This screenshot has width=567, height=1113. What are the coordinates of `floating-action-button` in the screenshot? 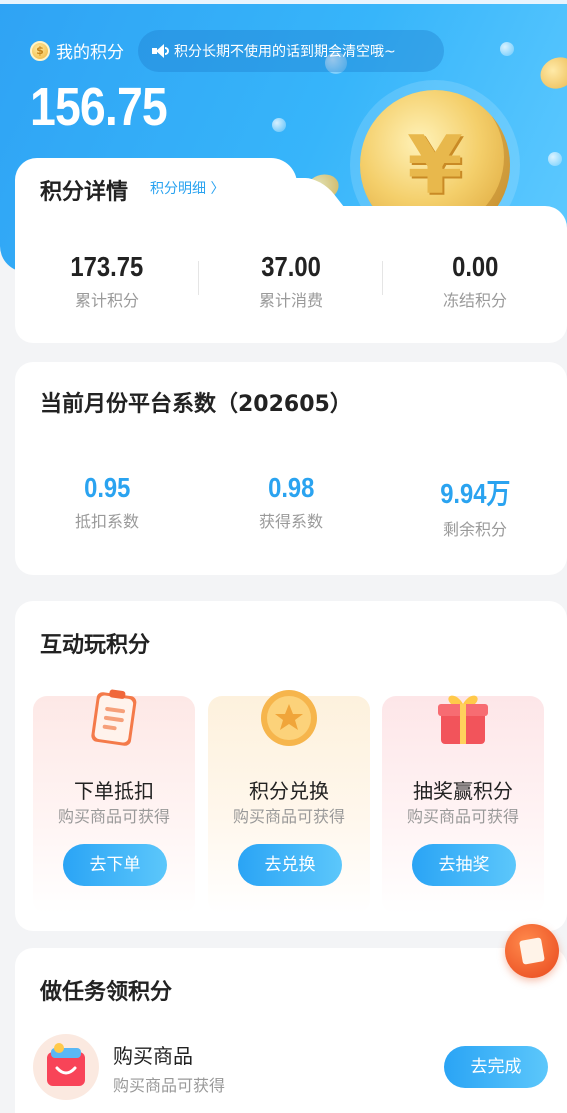 It's located at (532, 951).